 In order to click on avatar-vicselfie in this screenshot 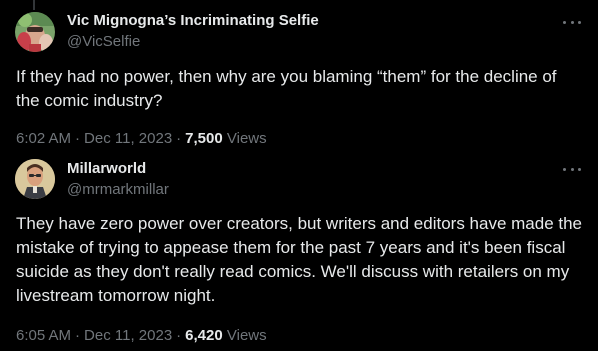, I will do `click(35, 32)`.